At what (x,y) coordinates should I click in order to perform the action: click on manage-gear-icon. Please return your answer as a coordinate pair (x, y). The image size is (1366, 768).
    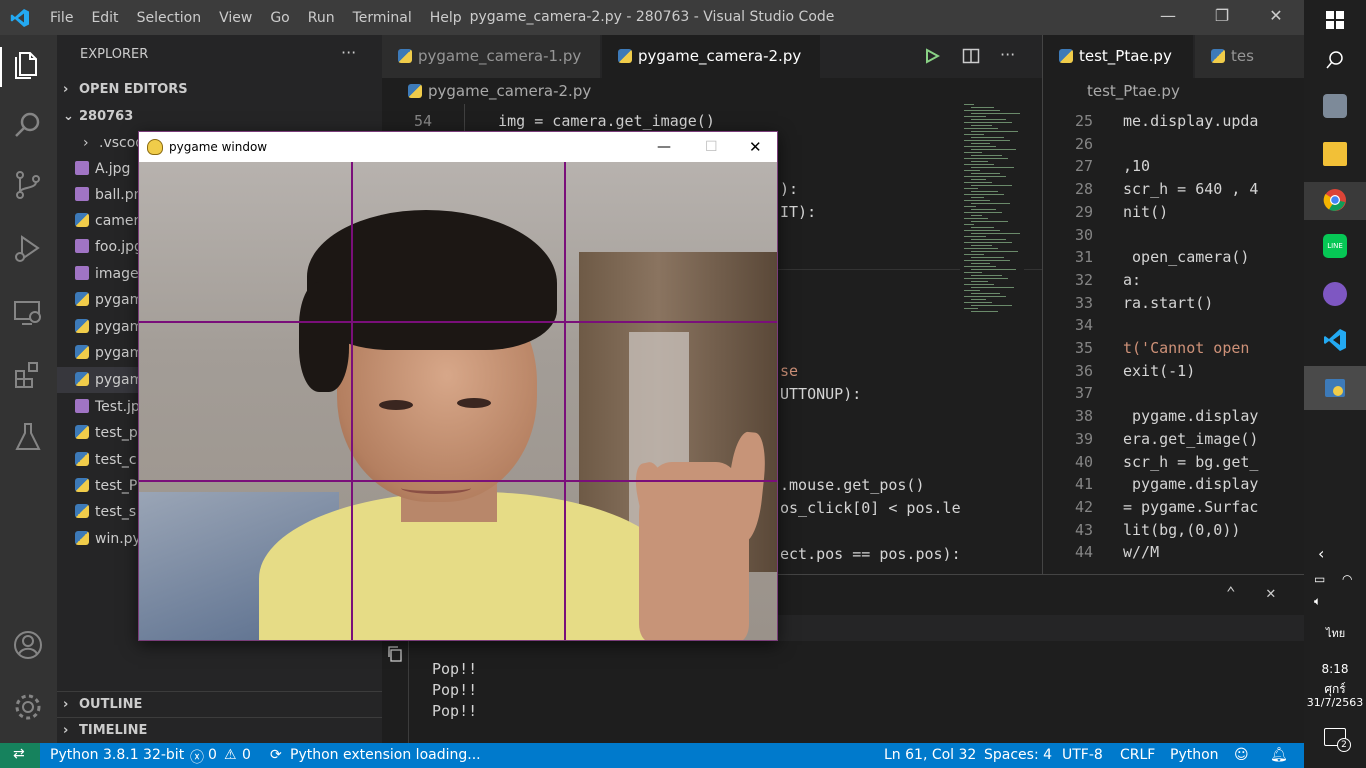
    Looking at the image, I should click on (28, 707).